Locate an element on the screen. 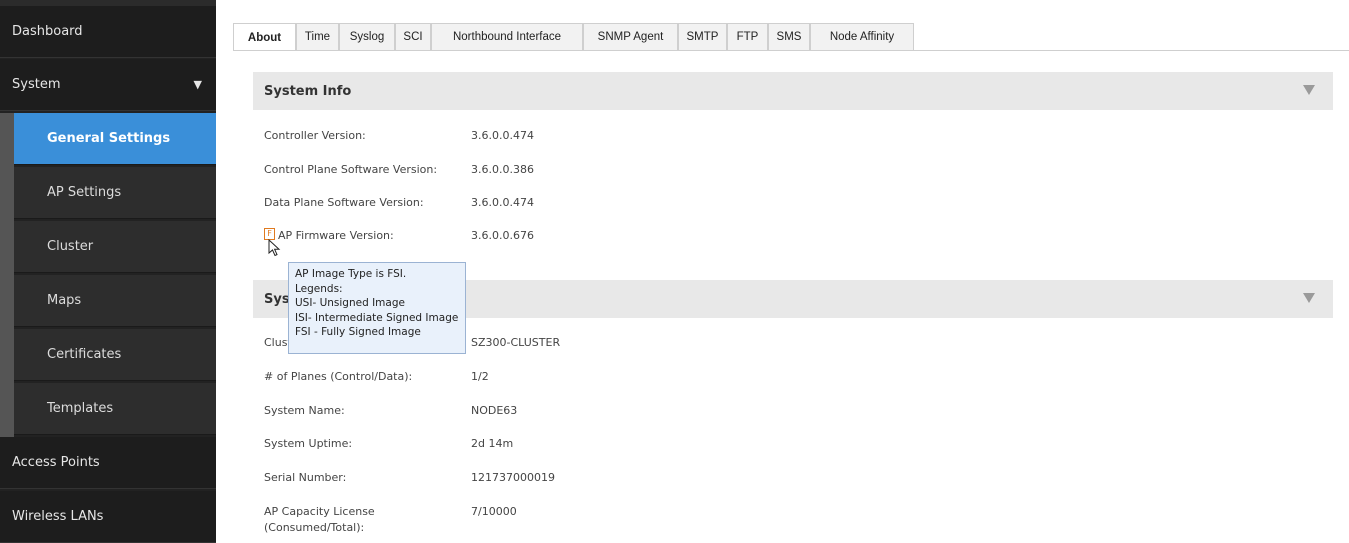  tab-smtp: SMTP is located at coordinates (702, 36).